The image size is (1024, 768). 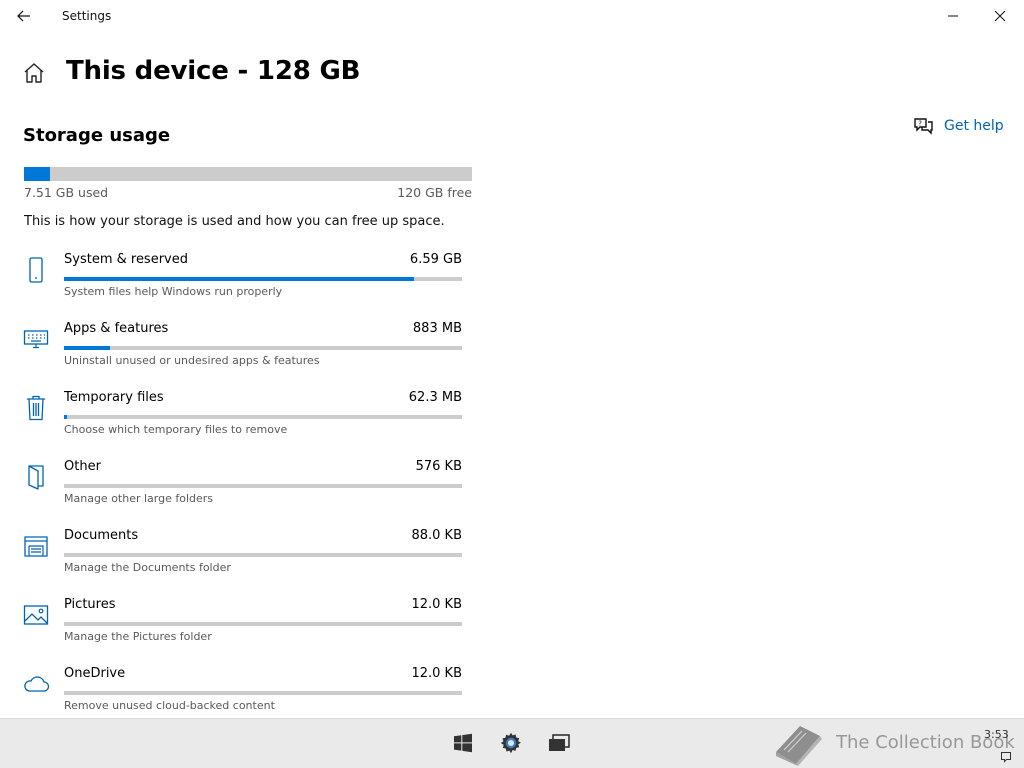 I want to click on cloud-icon, so click(x=36, y=684).